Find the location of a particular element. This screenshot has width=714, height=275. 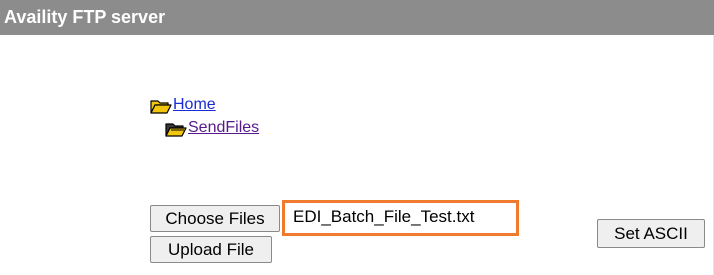

folder-open-filled-icon is located at coordinates (176, 129).